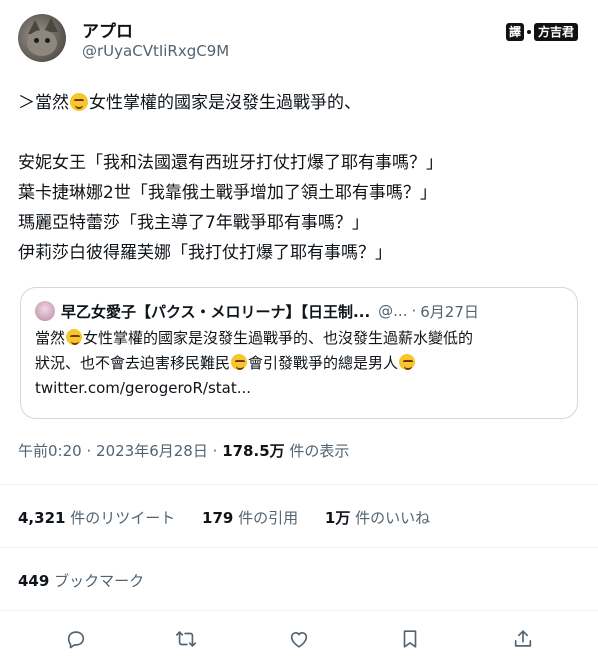 The image size is (598, 669). What do you see at coordinates (50, 451) in the screenshot?
I see `tweet-time: 午前0:20` at bounding box center [50, 451].